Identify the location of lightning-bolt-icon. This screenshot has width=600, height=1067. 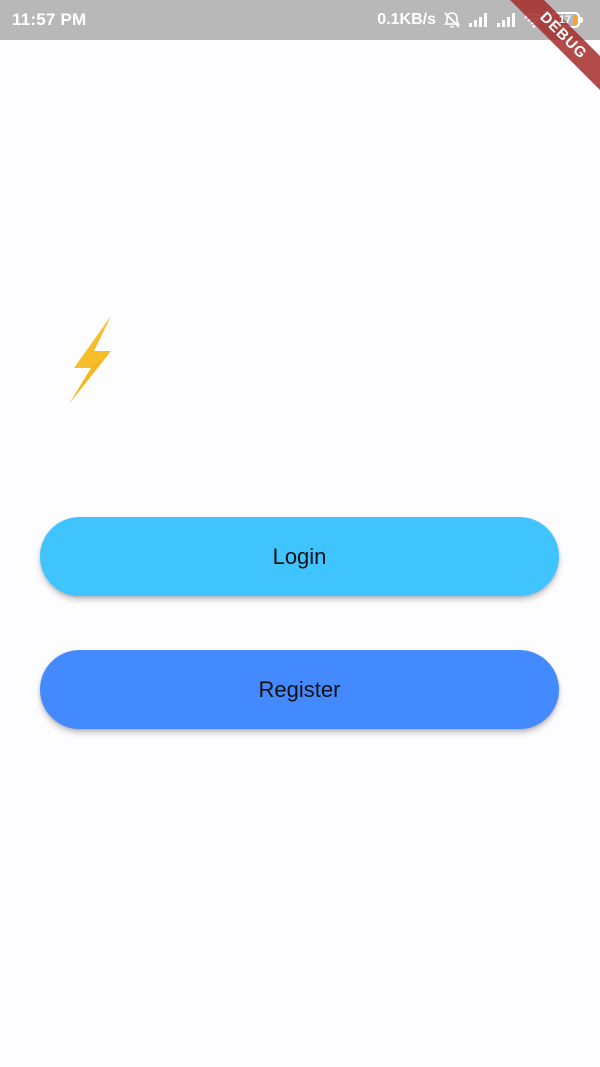
(90, 360).